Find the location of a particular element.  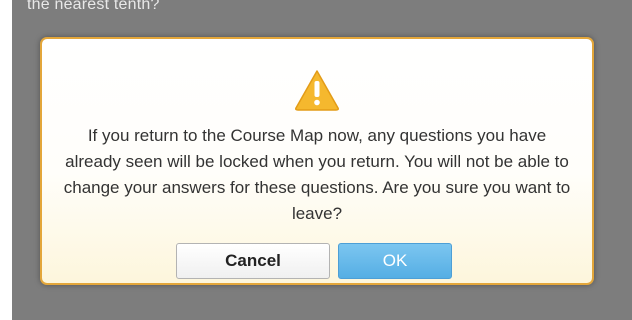

cancel-button: Cancel is located at coordinates (253, 261).